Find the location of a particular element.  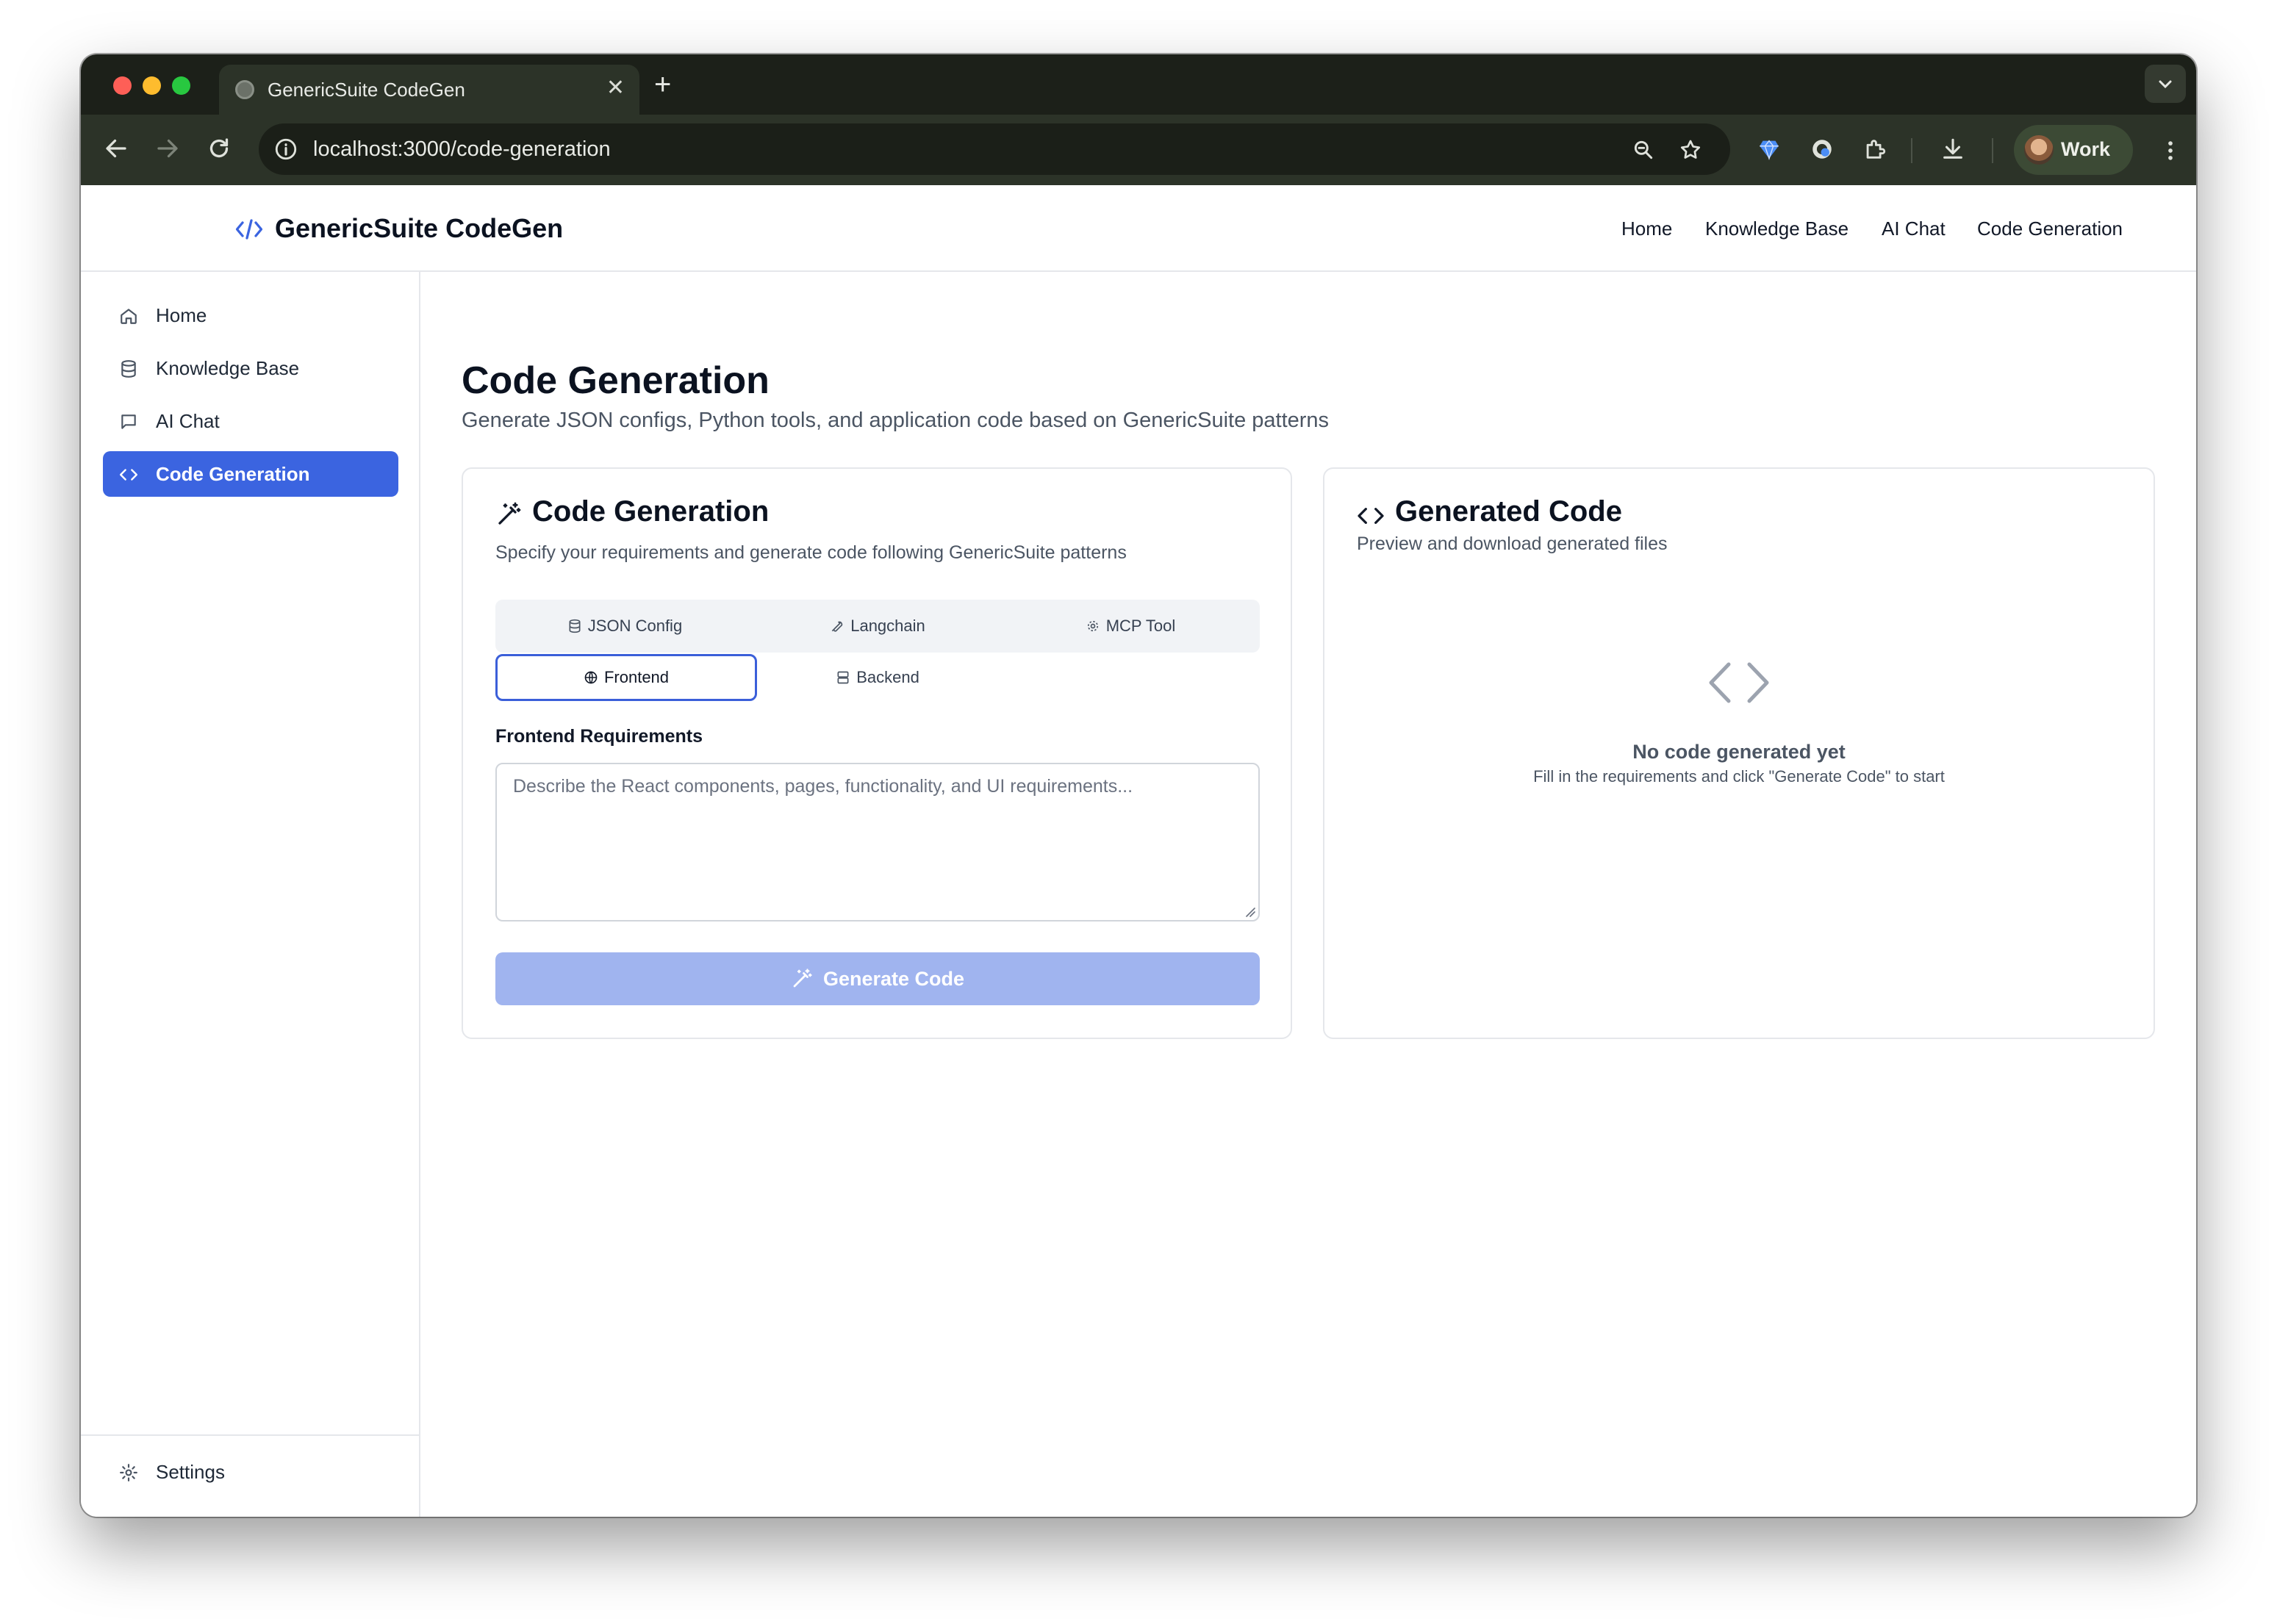

browser-tab: GenericSuite CodeGen ✕ is located at coordinates (429, 90).